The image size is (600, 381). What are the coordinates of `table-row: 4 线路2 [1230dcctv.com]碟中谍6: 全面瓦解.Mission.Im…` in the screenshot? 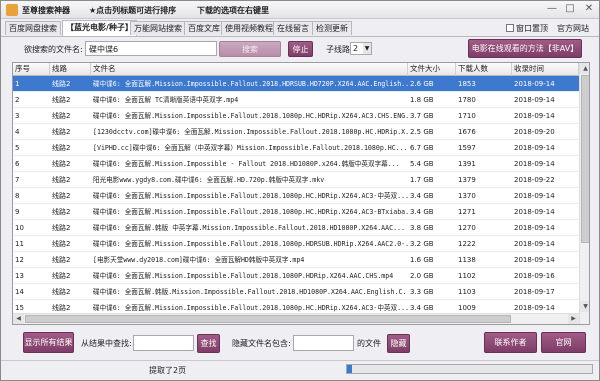 It's located at (296, 132).